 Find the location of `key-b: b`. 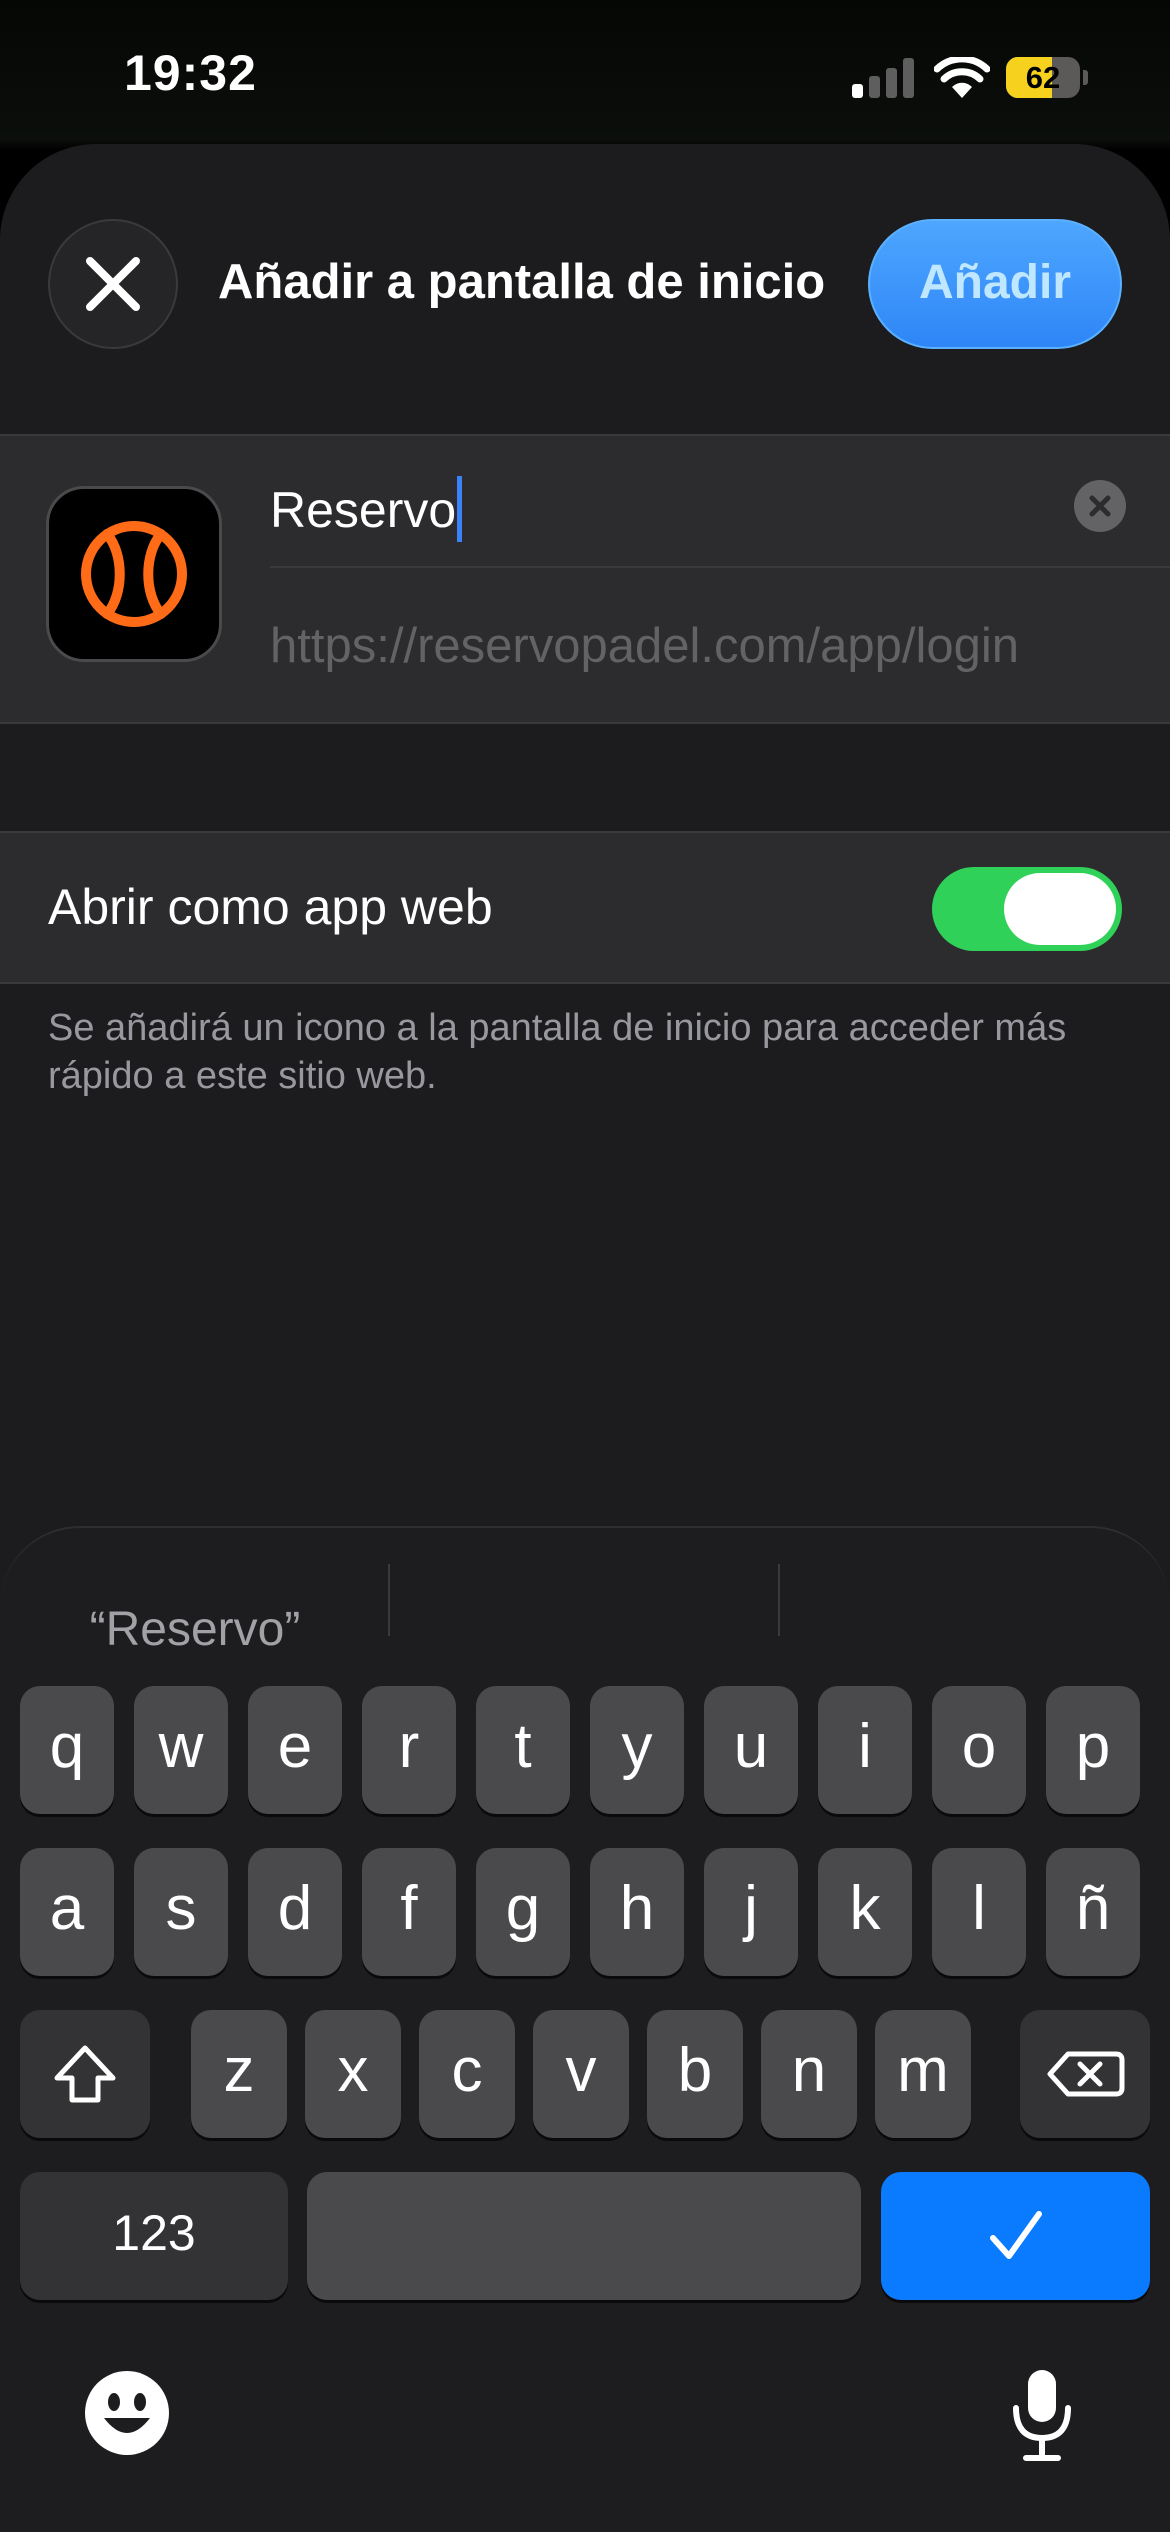

key-b: b is located at coordinates (695, 2074).